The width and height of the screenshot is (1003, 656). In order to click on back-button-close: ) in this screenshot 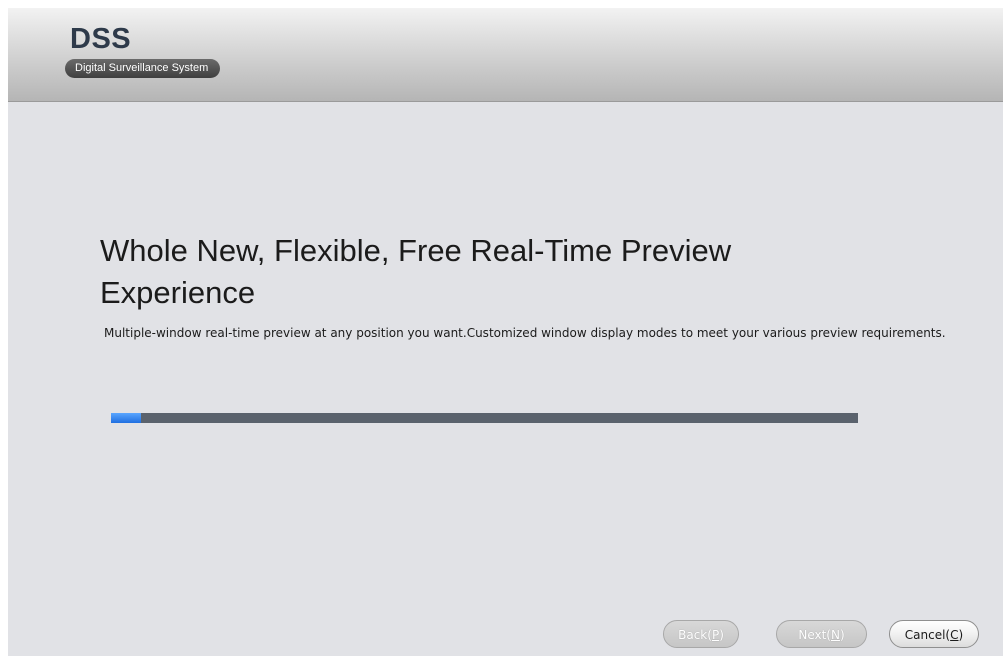, I will do `click(721, 635)`.